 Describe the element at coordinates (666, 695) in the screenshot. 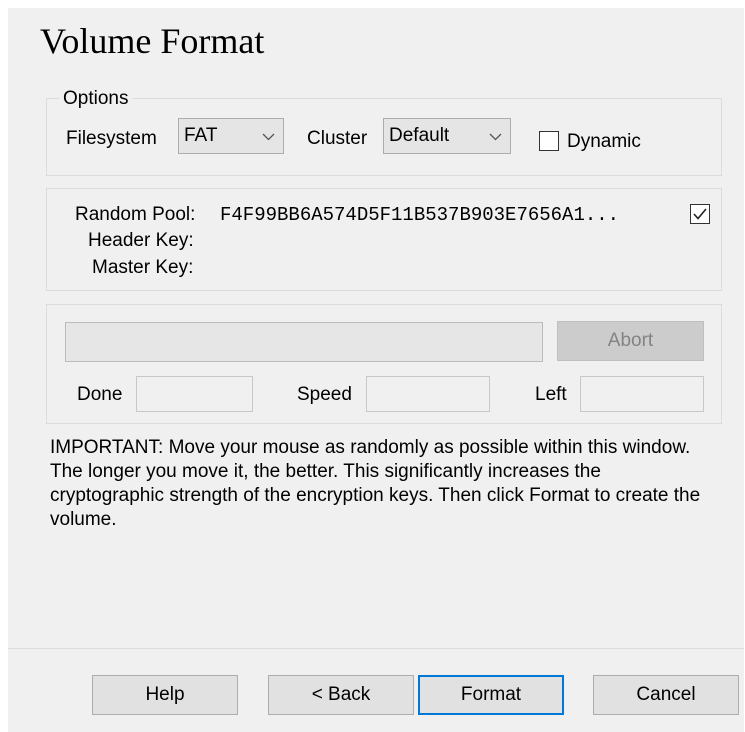

I see `cancel-button: Cancel` at that location.